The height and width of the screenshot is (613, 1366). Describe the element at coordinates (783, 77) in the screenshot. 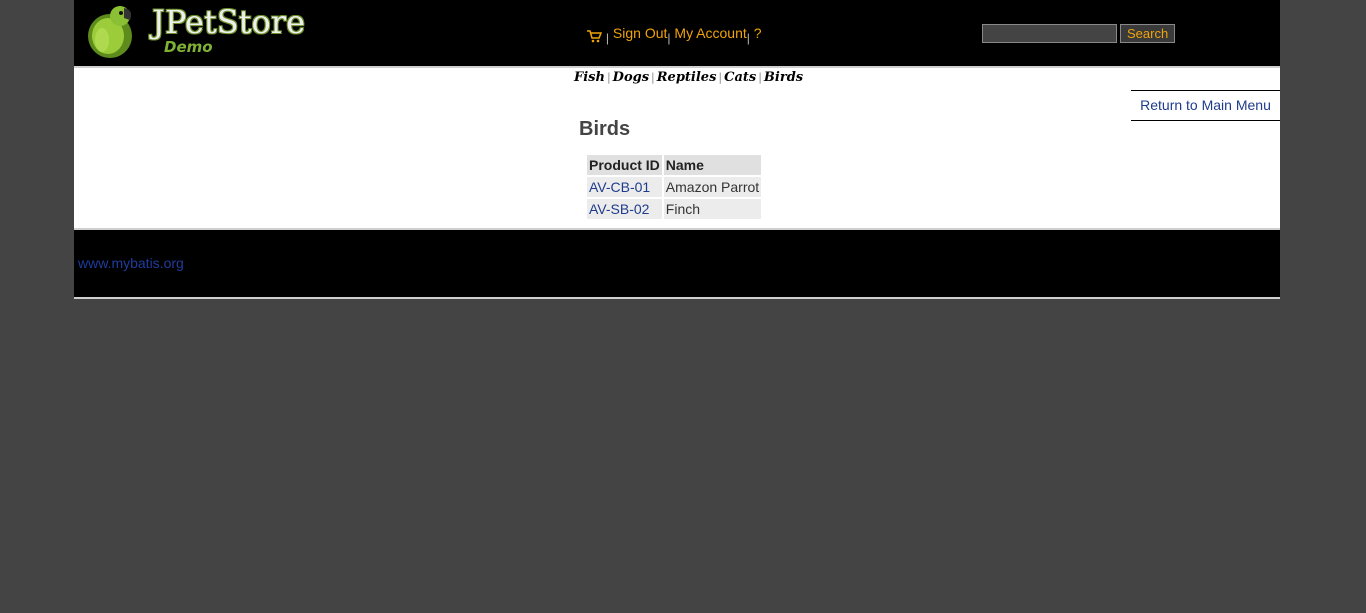

I see `quicklink-birds: Birds` at that location.